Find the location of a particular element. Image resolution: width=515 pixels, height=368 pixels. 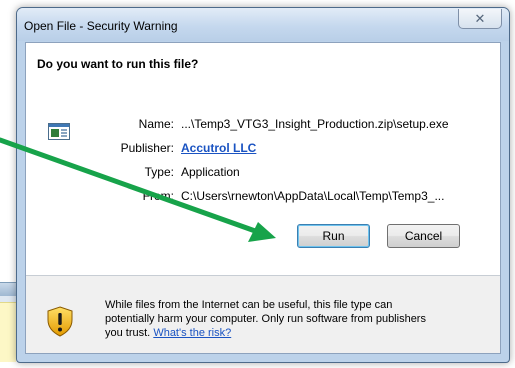

field-label-publisher: Publisher: is located at coordinates (147, 148).